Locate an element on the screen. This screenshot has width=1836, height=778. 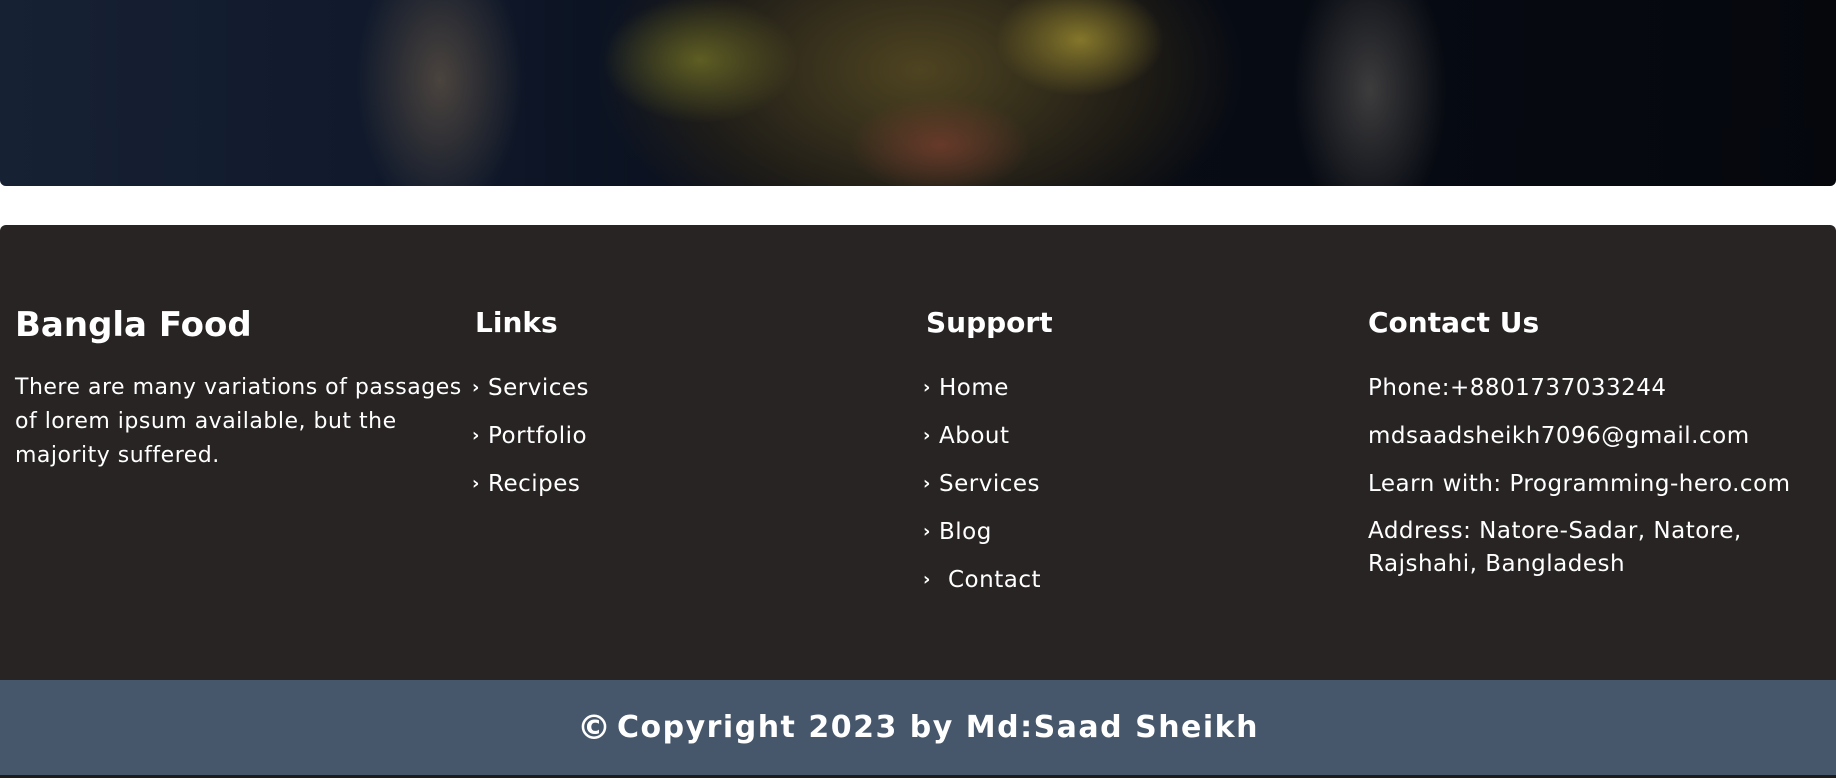
contact-email: mdsaadsheikh7096@gmail.com is located at coordinates (1602, 436).